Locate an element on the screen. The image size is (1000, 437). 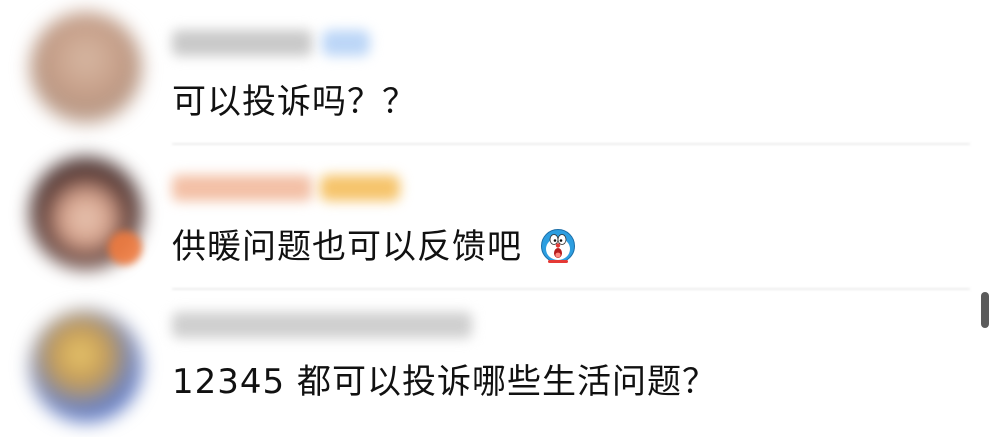
comment-text: 12345 都可以投诉哪些生活问题？ is located at coordinates (444, 382).